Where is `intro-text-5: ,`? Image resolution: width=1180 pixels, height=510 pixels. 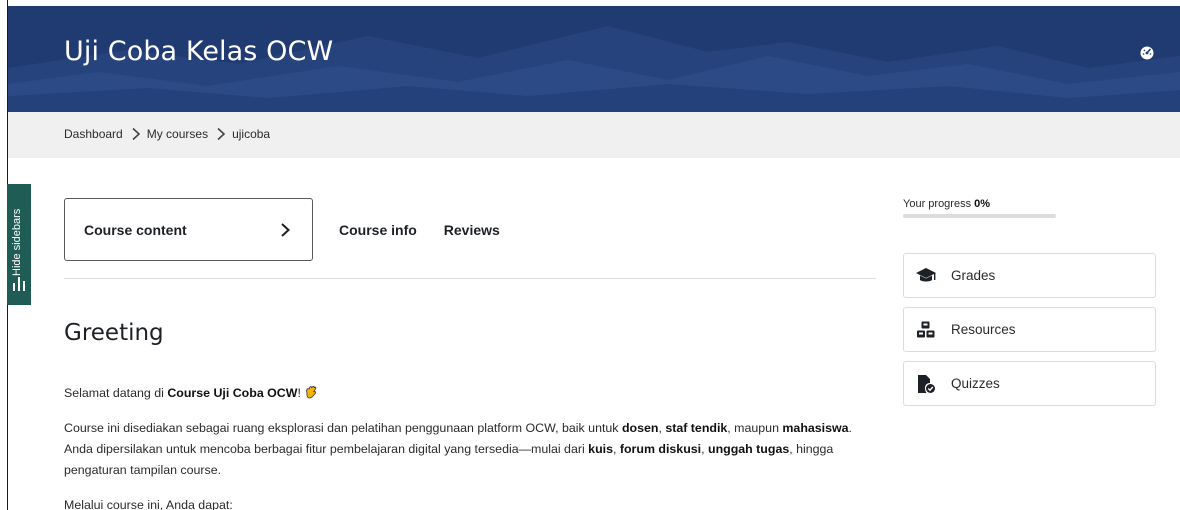 intro-text-5: , is located at coordinates (616, 449).